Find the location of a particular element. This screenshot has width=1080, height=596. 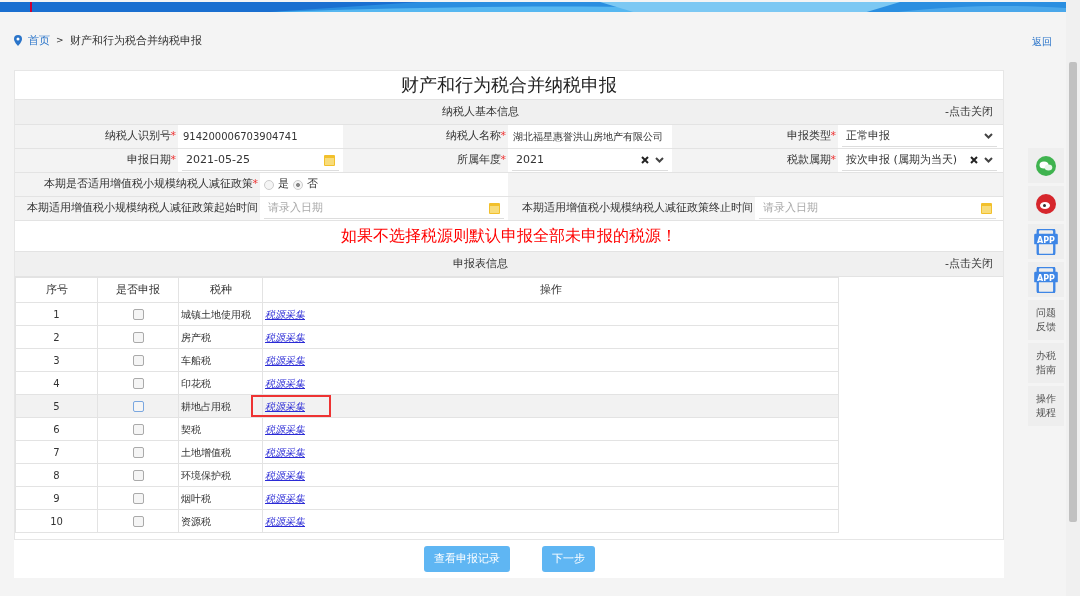

field-label: 申报类型 is located at coordinates (808, 136).